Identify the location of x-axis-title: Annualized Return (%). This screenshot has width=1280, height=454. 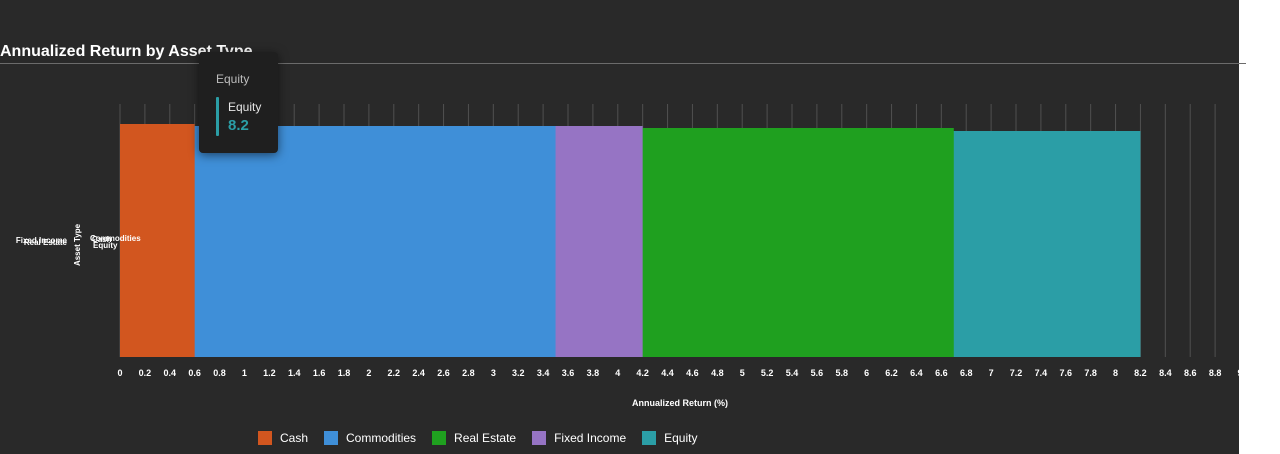
(680, 403).